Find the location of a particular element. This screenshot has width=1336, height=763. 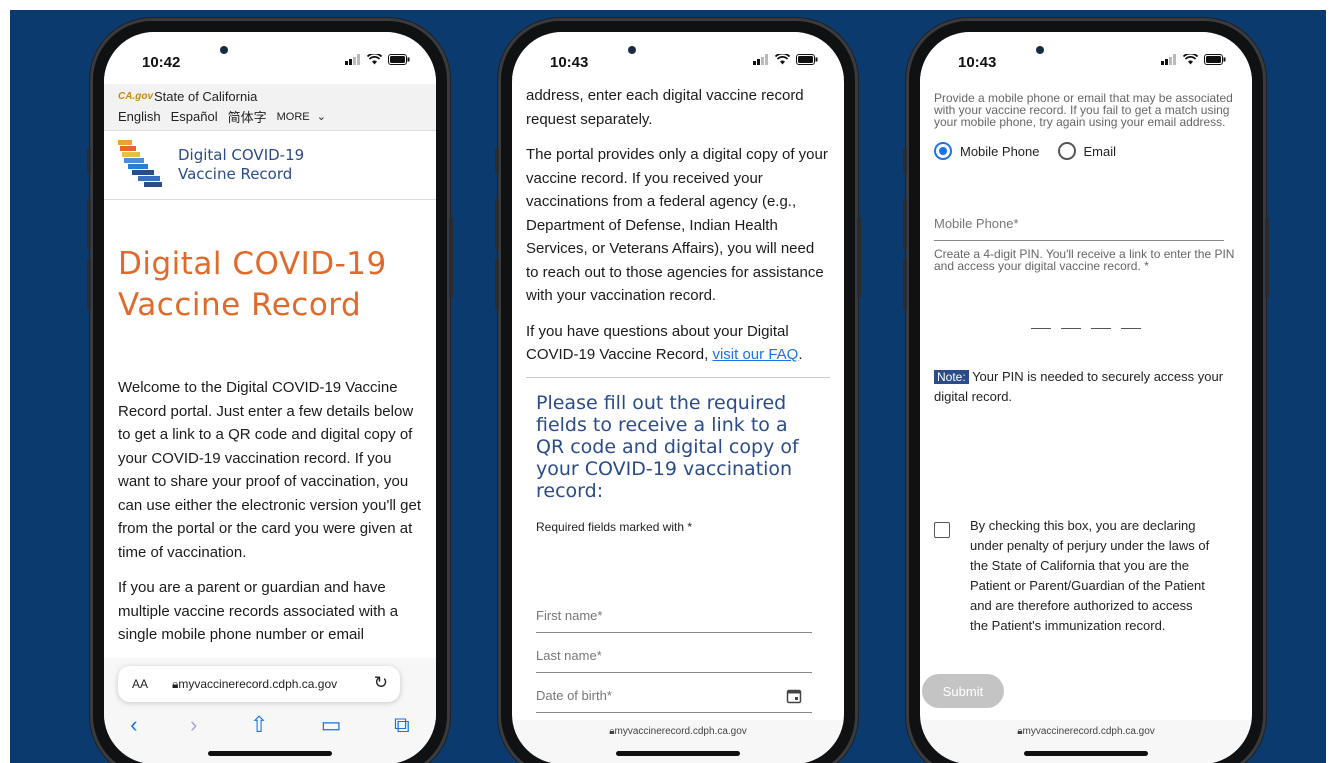

last-name-field: Last name* is located at coordinates (674, 660).